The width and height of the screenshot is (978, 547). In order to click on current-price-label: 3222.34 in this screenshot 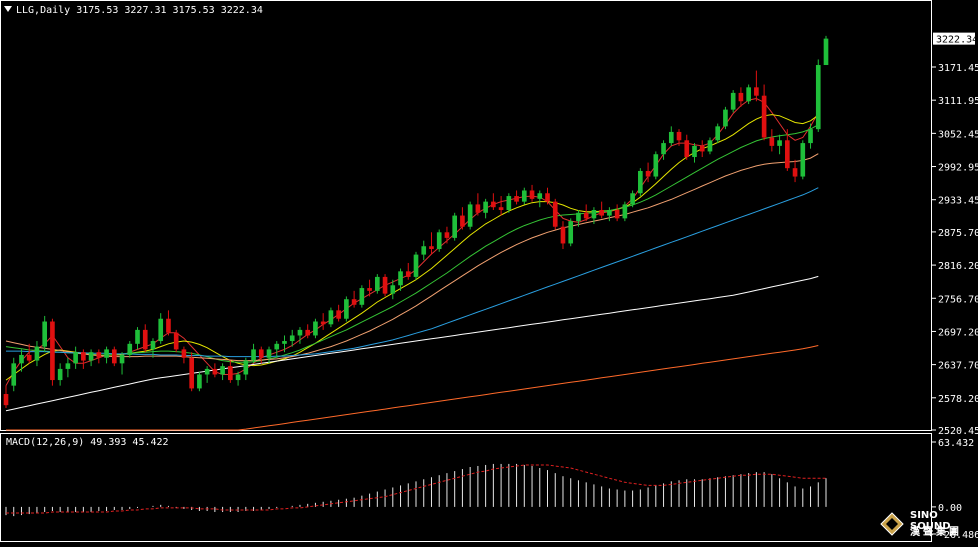, I will do `click(957, 40)`.